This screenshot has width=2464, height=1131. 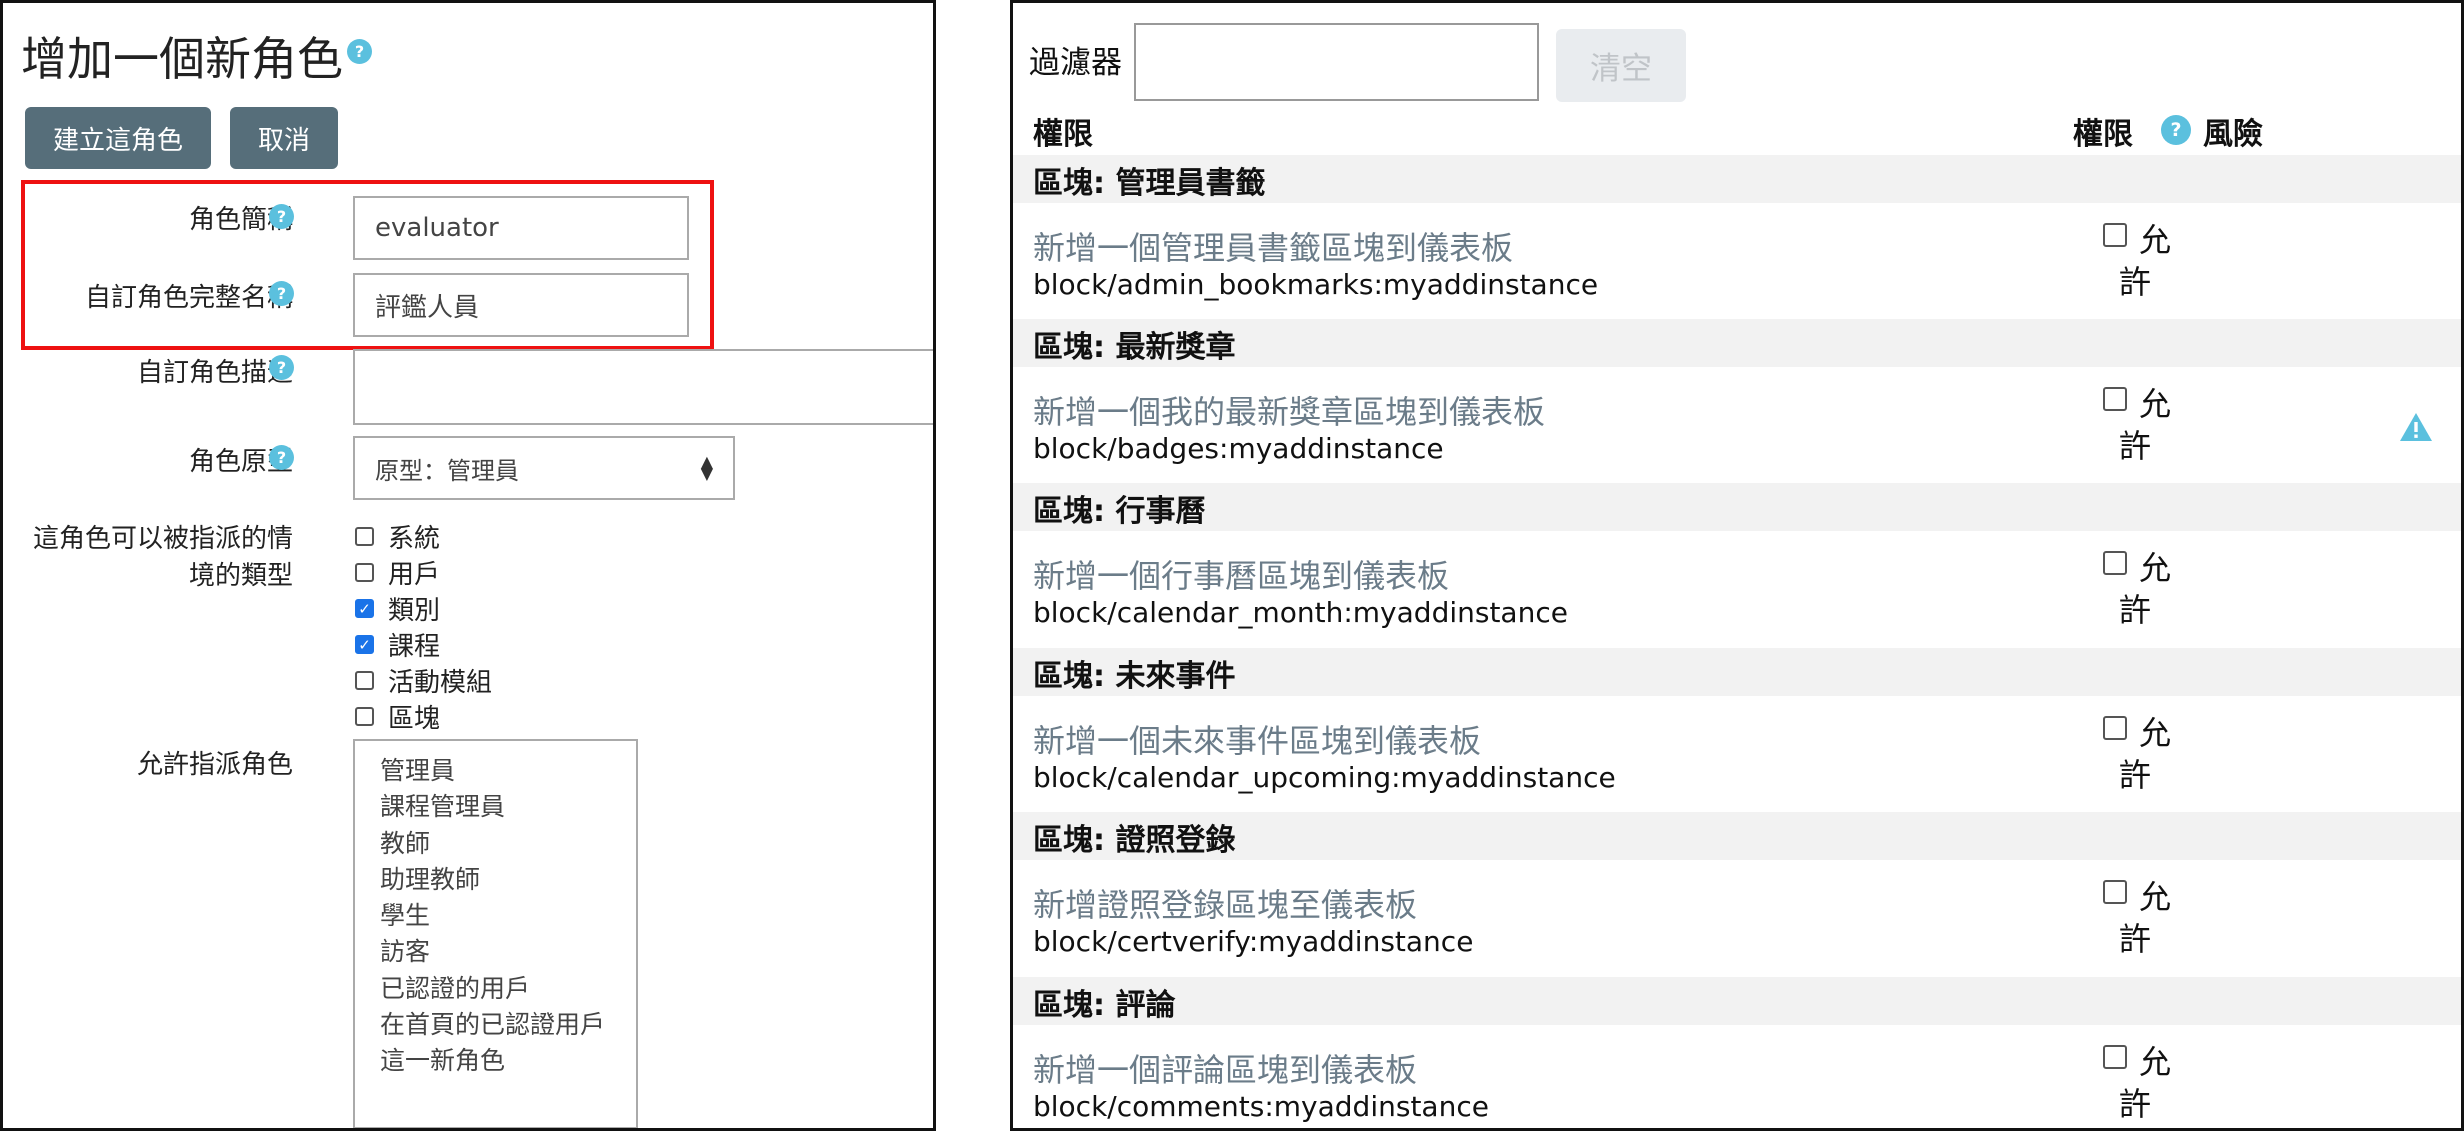 What do you see at coordinates (1261, 1106) in the screenshot?
I see `capability-name: block/comments:myaddinstance` at bounding box center [1261, 1106].